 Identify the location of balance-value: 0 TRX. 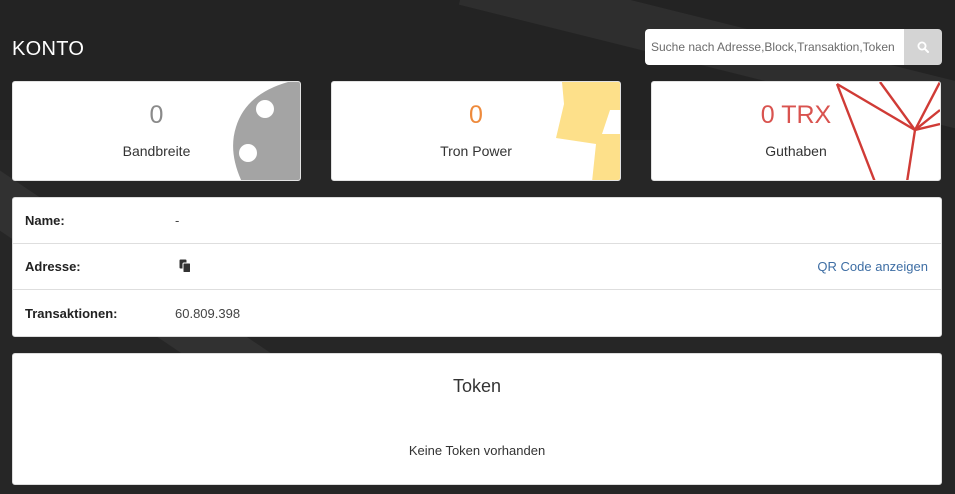
(796, 115).